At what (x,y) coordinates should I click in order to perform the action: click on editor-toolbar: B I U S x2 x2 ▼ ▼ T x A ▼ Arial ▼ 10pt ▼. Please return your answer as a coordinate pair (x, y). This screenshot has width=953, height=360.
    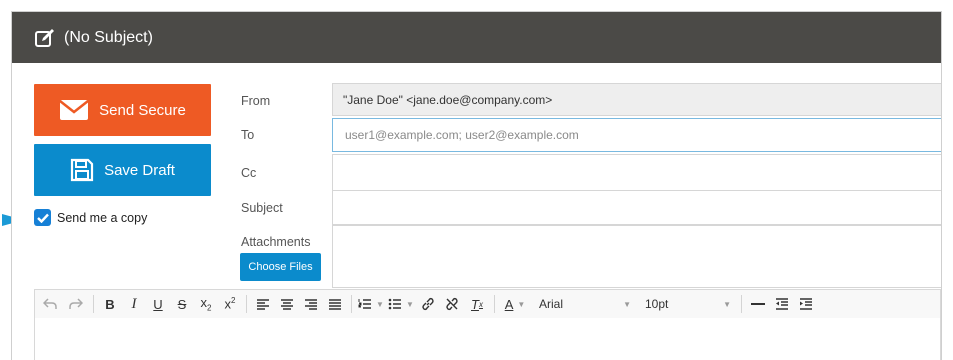
    Looking at the image, I should click on (487, 304).